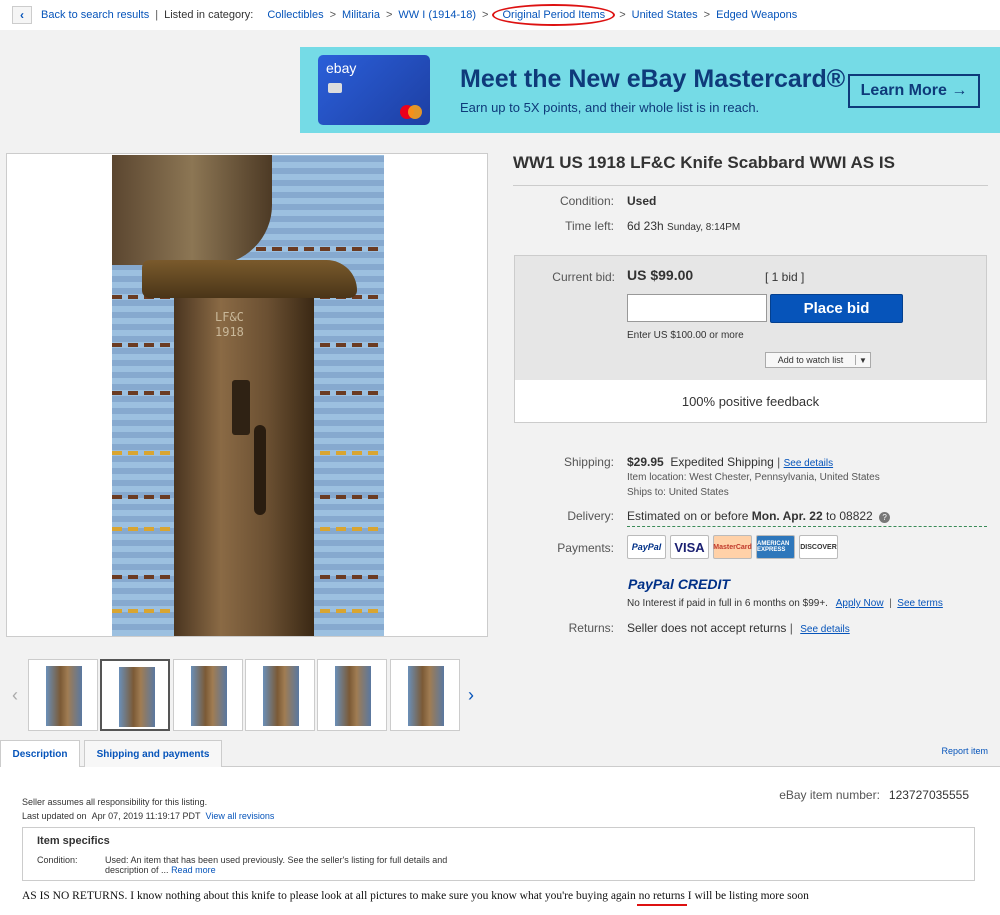 This screenshot has width=1000, height=915. Describe the element at coordinates (824, 629) in the screenshot. I see `returns-details-link: See details` at that location.